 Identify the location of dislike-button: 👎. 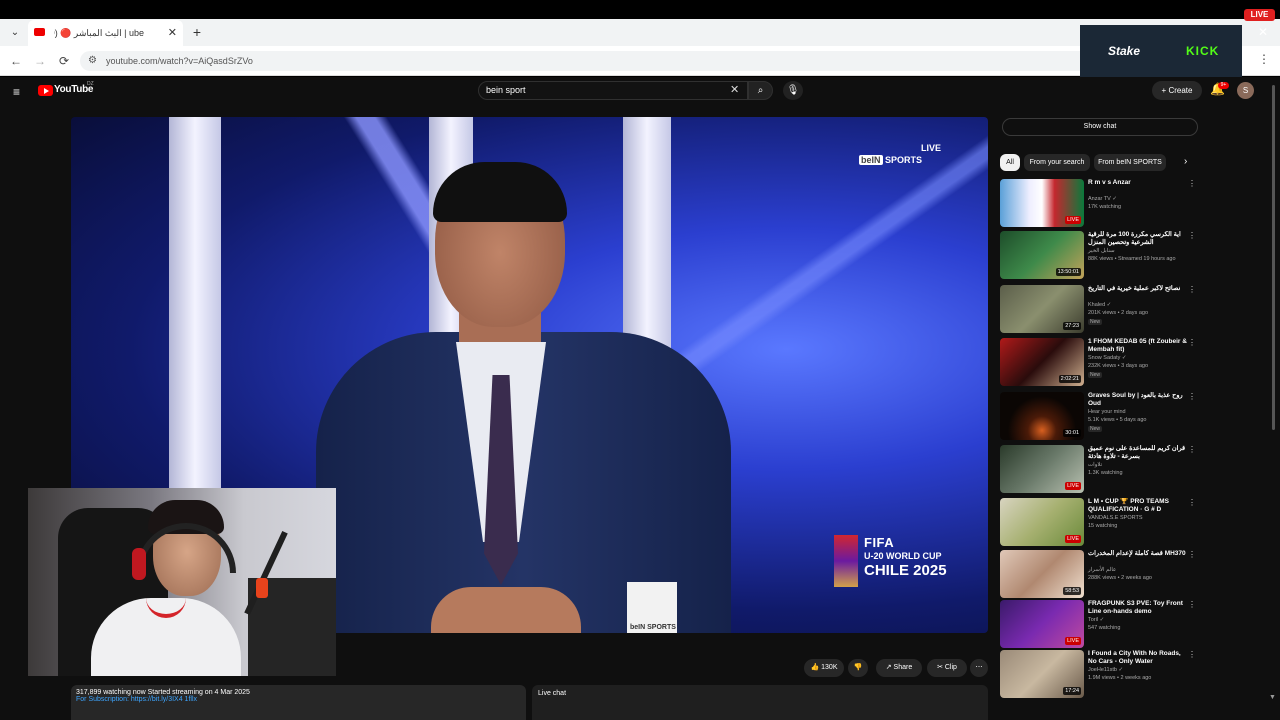
(858, 668).